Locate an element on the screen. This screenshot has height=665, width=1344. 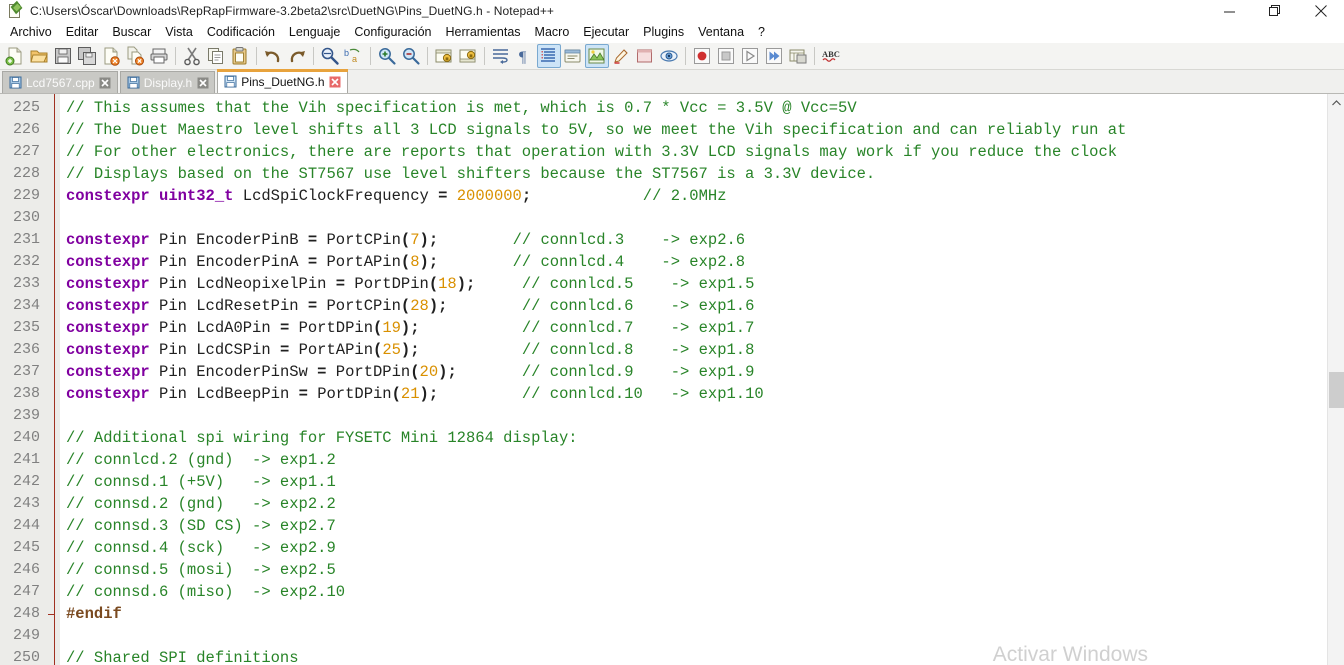
token-id: Pin LcdCSPin is located at coordinates (219, 350).